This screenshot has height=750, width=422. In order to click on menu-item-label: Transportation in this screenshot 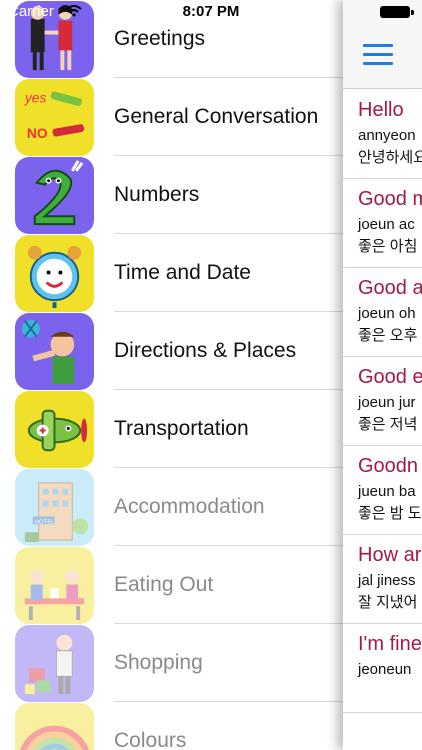, I will do `click(181, 428)`.